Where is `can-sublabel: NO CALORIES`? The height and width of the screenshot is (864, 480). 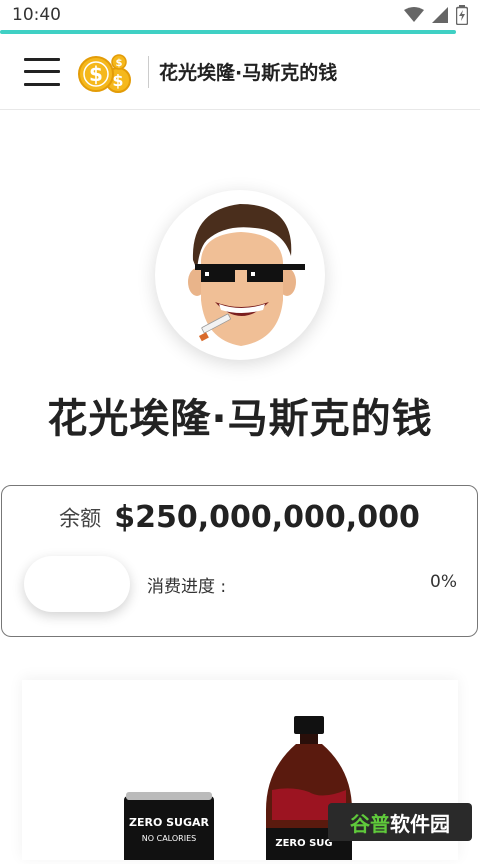 can-sublabel: NO CALORIES is located at coordinates (169, 838).